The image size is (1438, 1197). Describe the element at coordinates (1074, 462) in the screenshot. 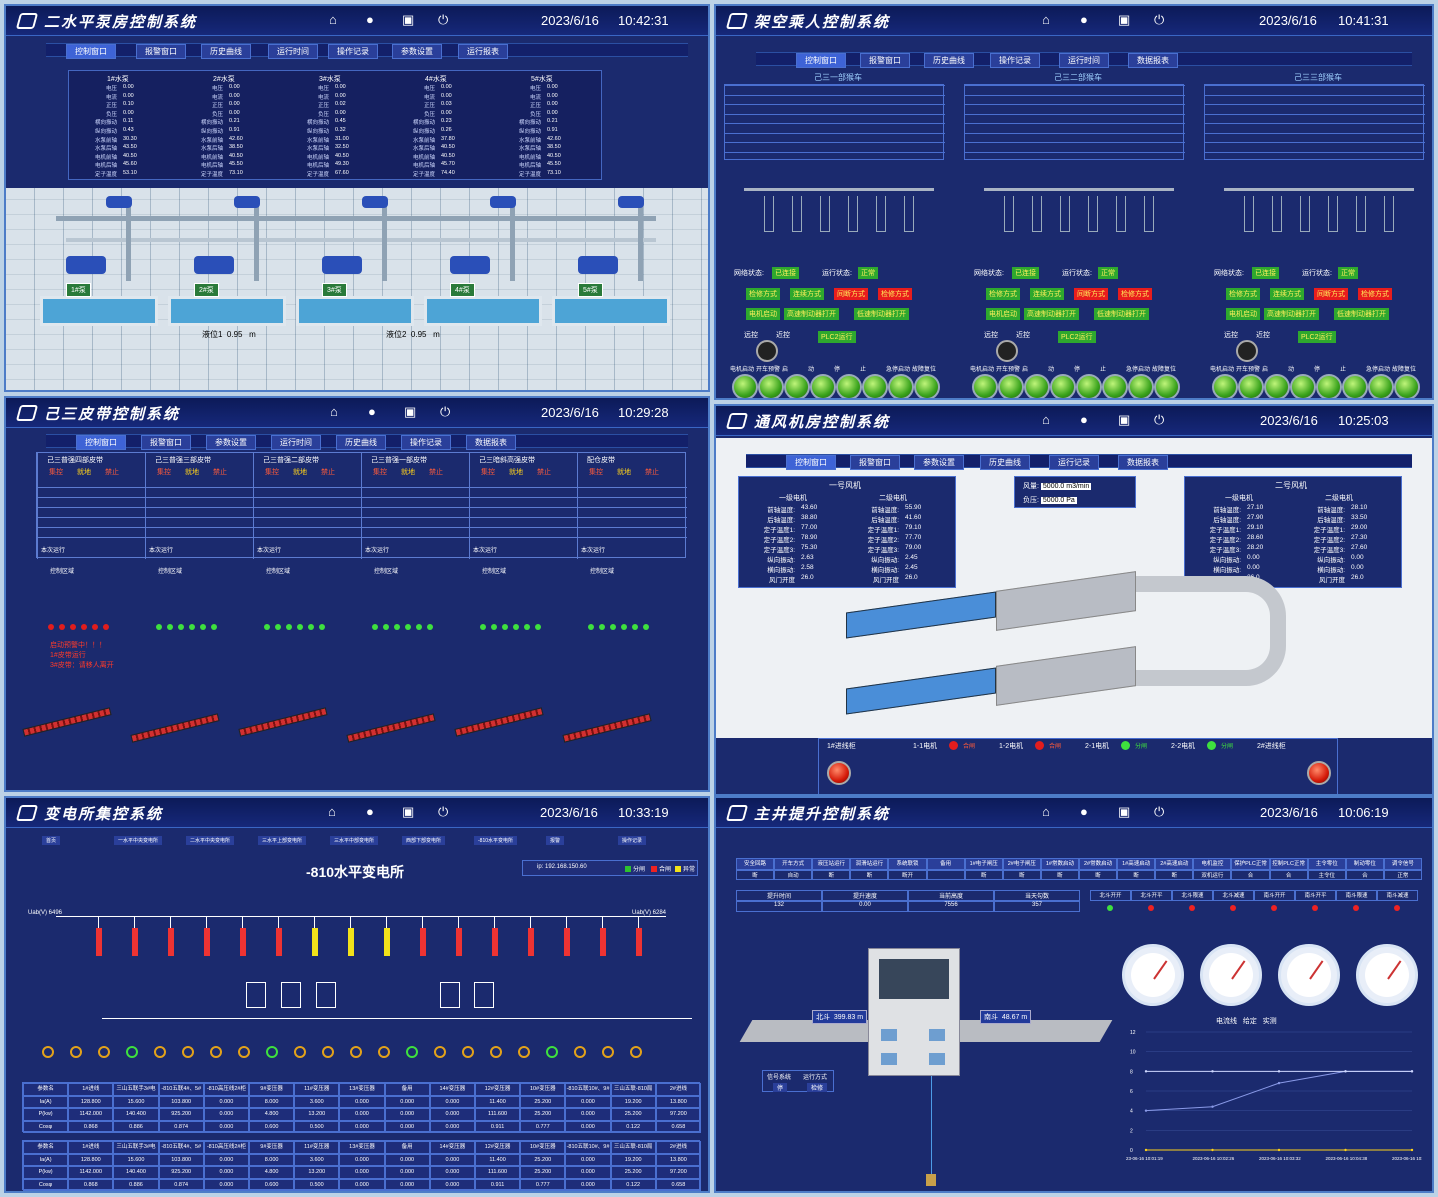

I see `tab-4: 运行记录` at that location.